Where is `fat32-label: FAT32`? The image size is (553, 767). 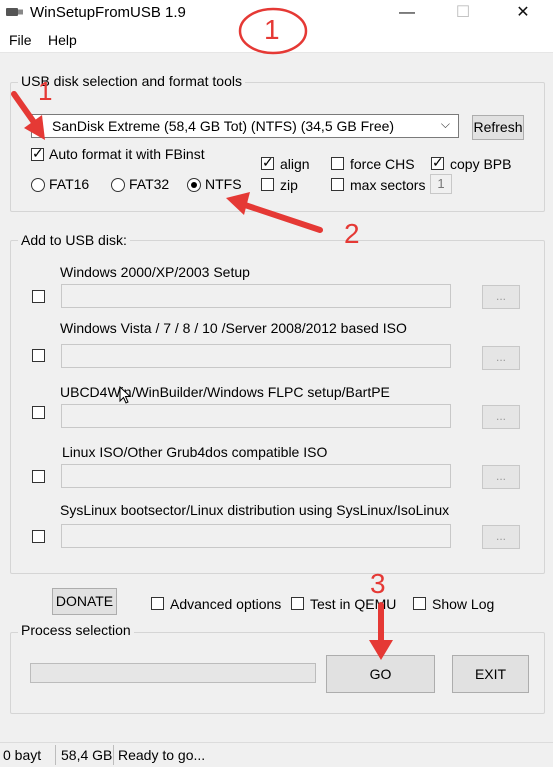
fat32-label: FAT32 is located at coordinates (149, 184).